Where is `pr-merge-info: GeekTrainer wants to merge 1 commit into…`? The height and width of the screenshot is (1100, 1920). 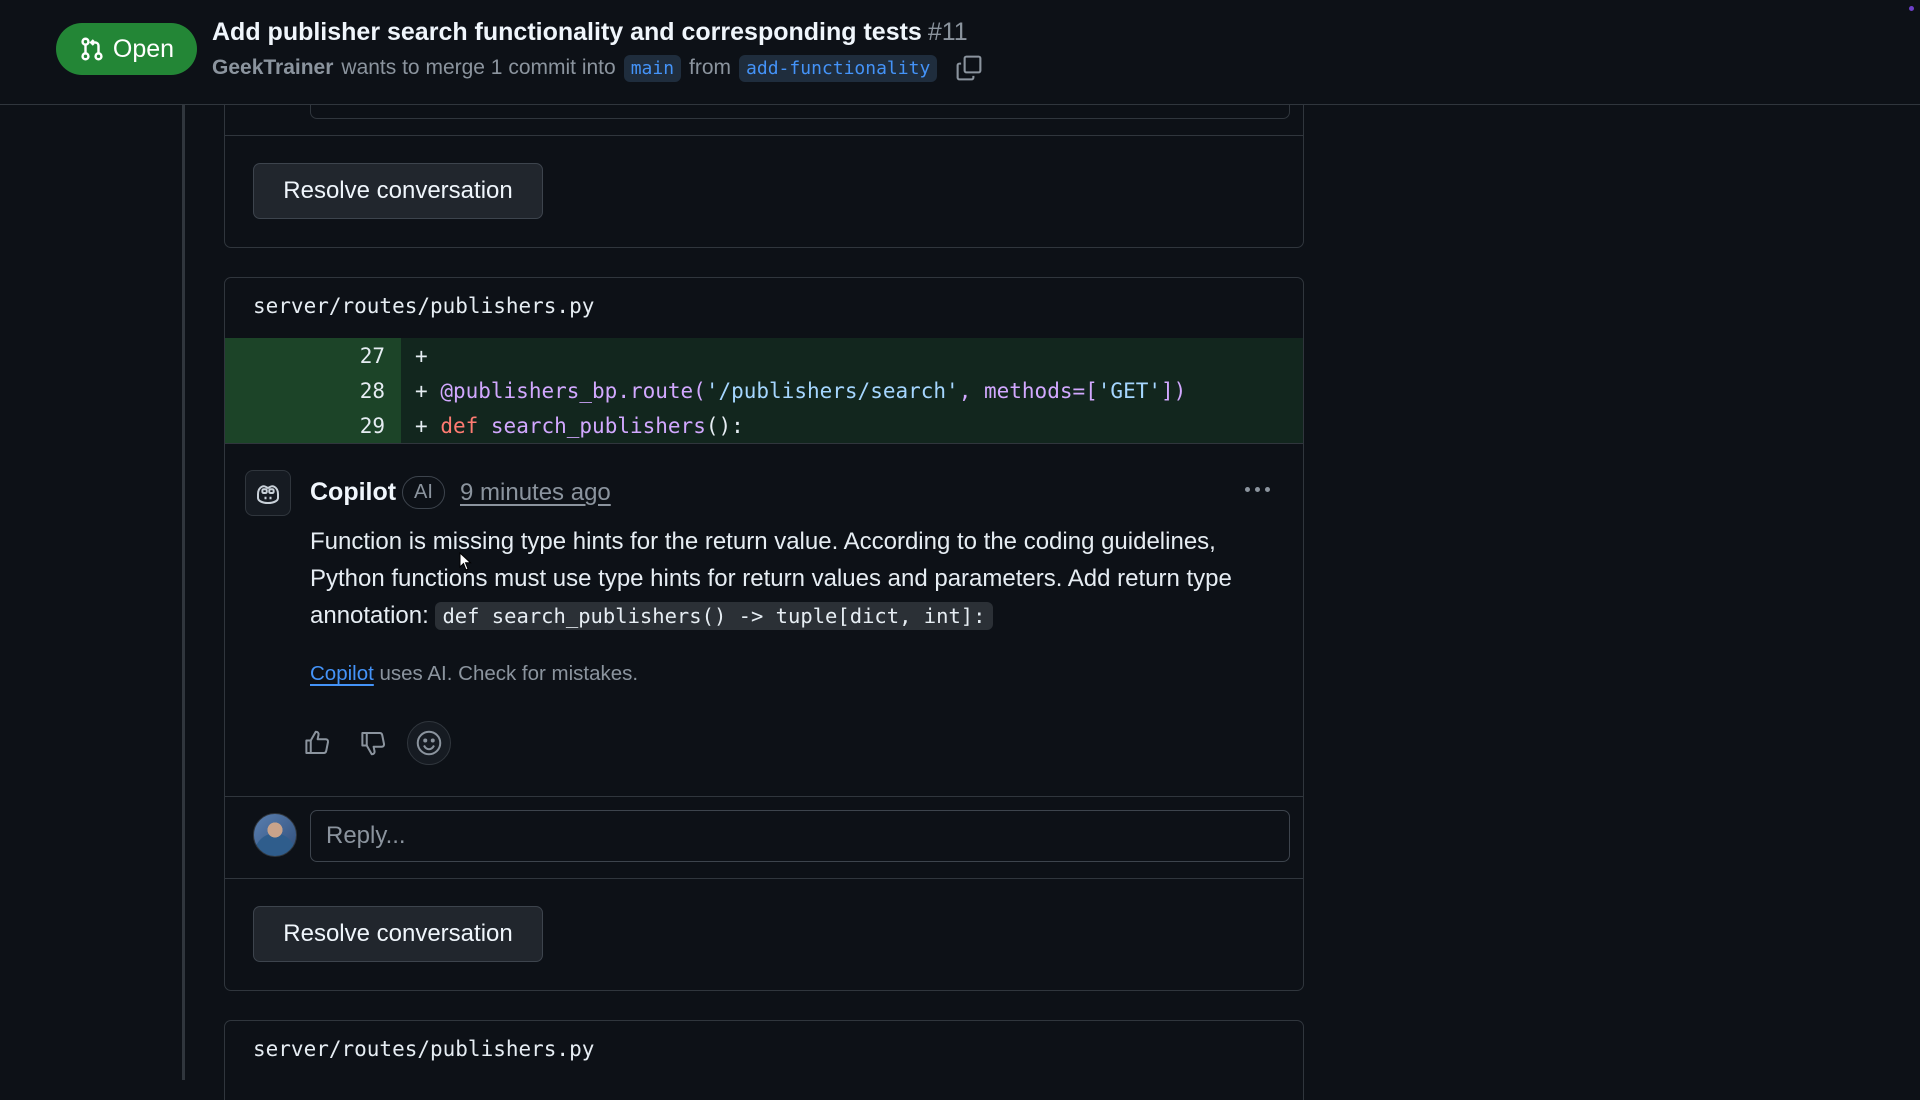 pr-merge-info: GeekTrainer wants to merge 1 commit into… is located at coordinates (597, 68).